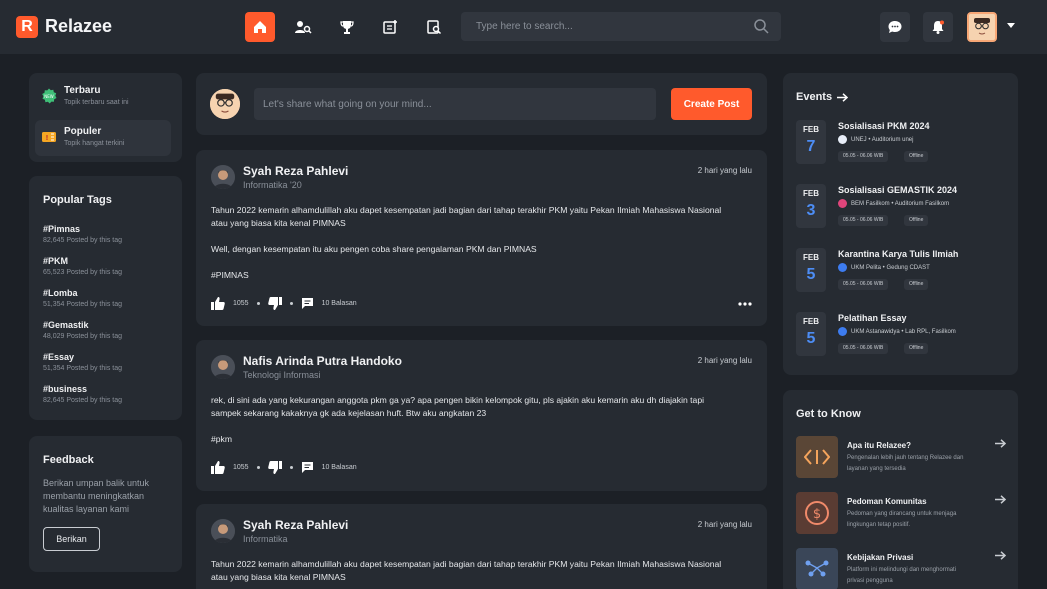 Image resolution: width=1047 pixels, height=589 pixels. I want to click on event-date: FEB 5, so click(811, 334).